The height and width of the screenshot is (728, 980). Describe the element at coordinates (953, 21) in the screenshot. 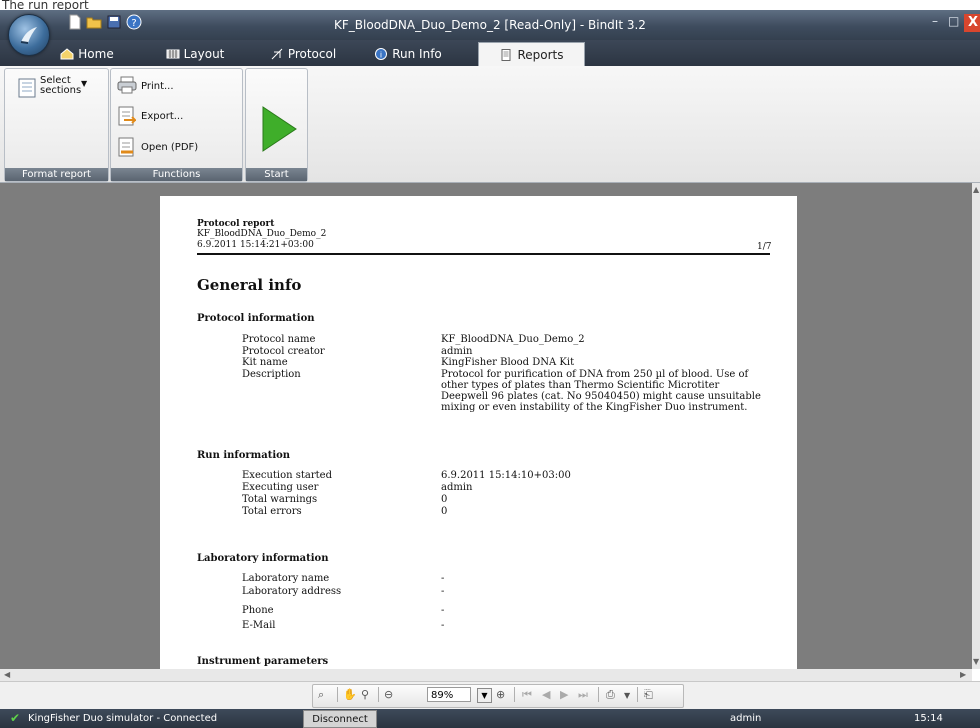

I see `maximize-button: □` at that location.